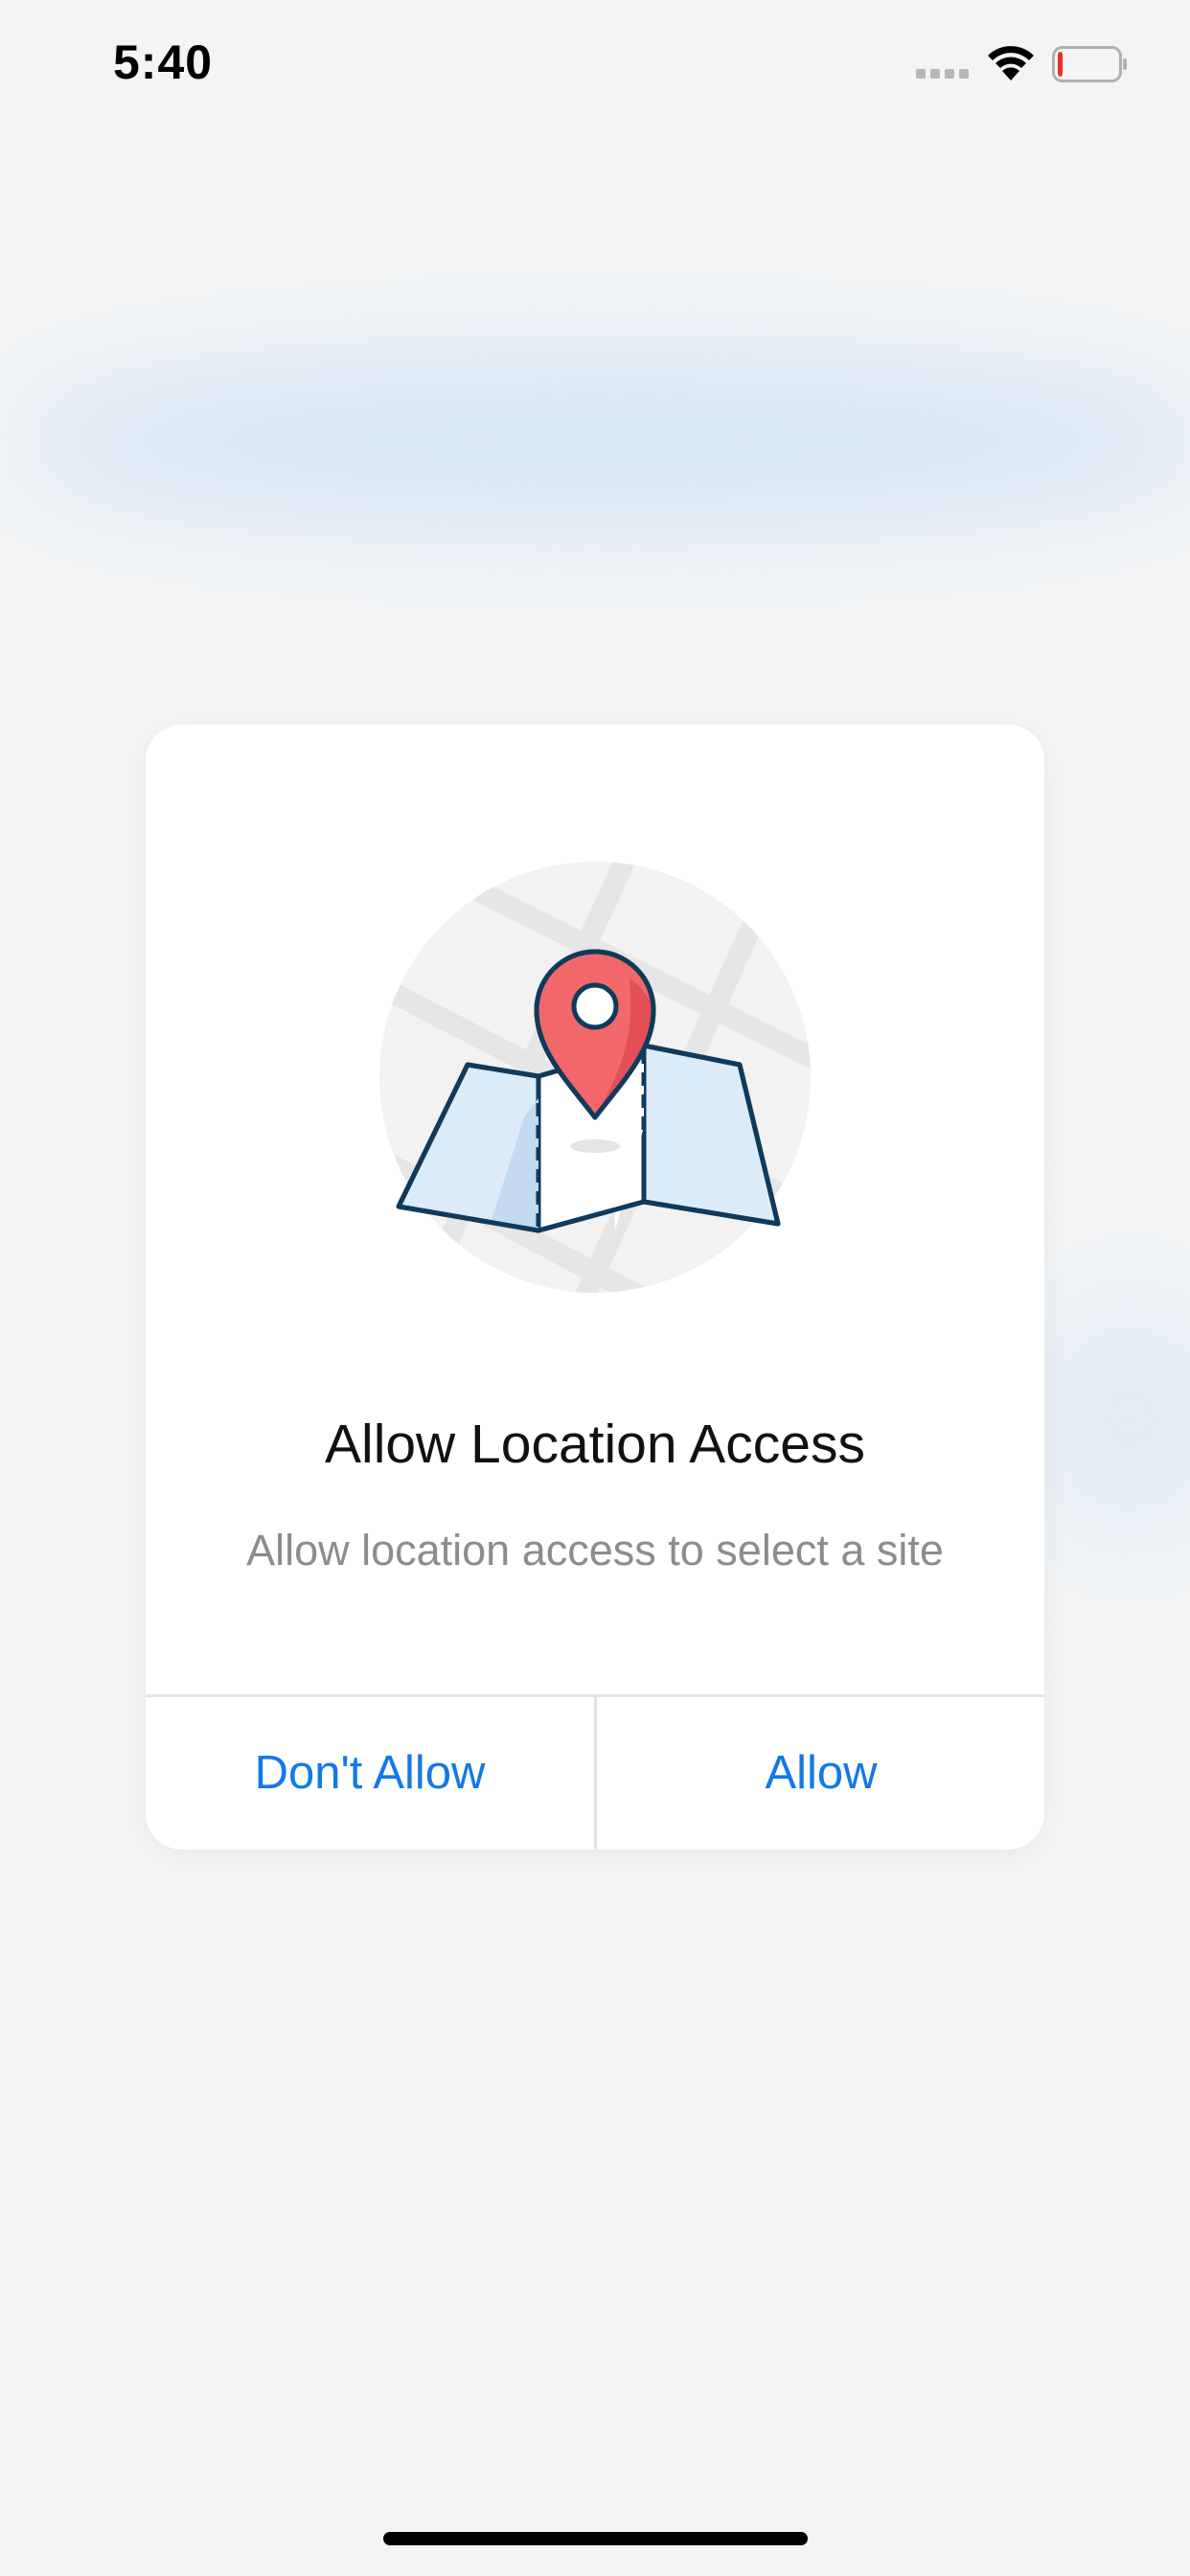 The width and height of the screenshot is (1190, 2576). I want to click on wifi-icon, so click(1011, 63).